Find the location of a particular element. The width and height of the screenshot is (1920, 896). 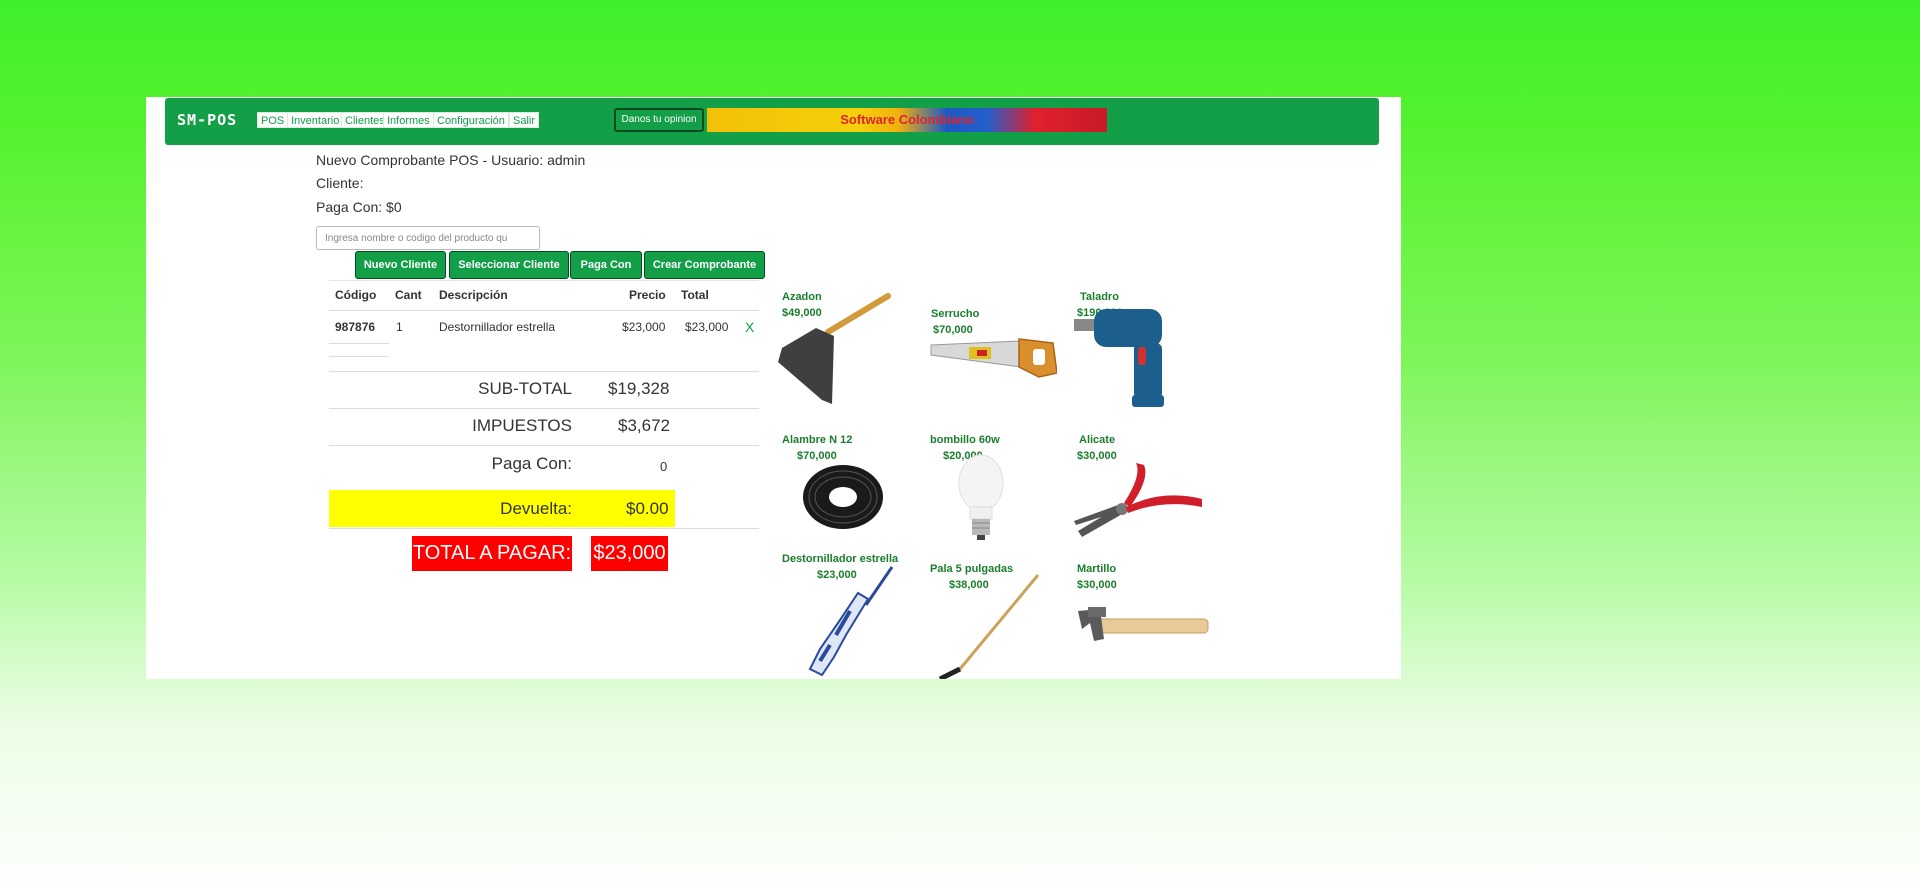

light-bulb-icon is located at coordinates (981, 497).